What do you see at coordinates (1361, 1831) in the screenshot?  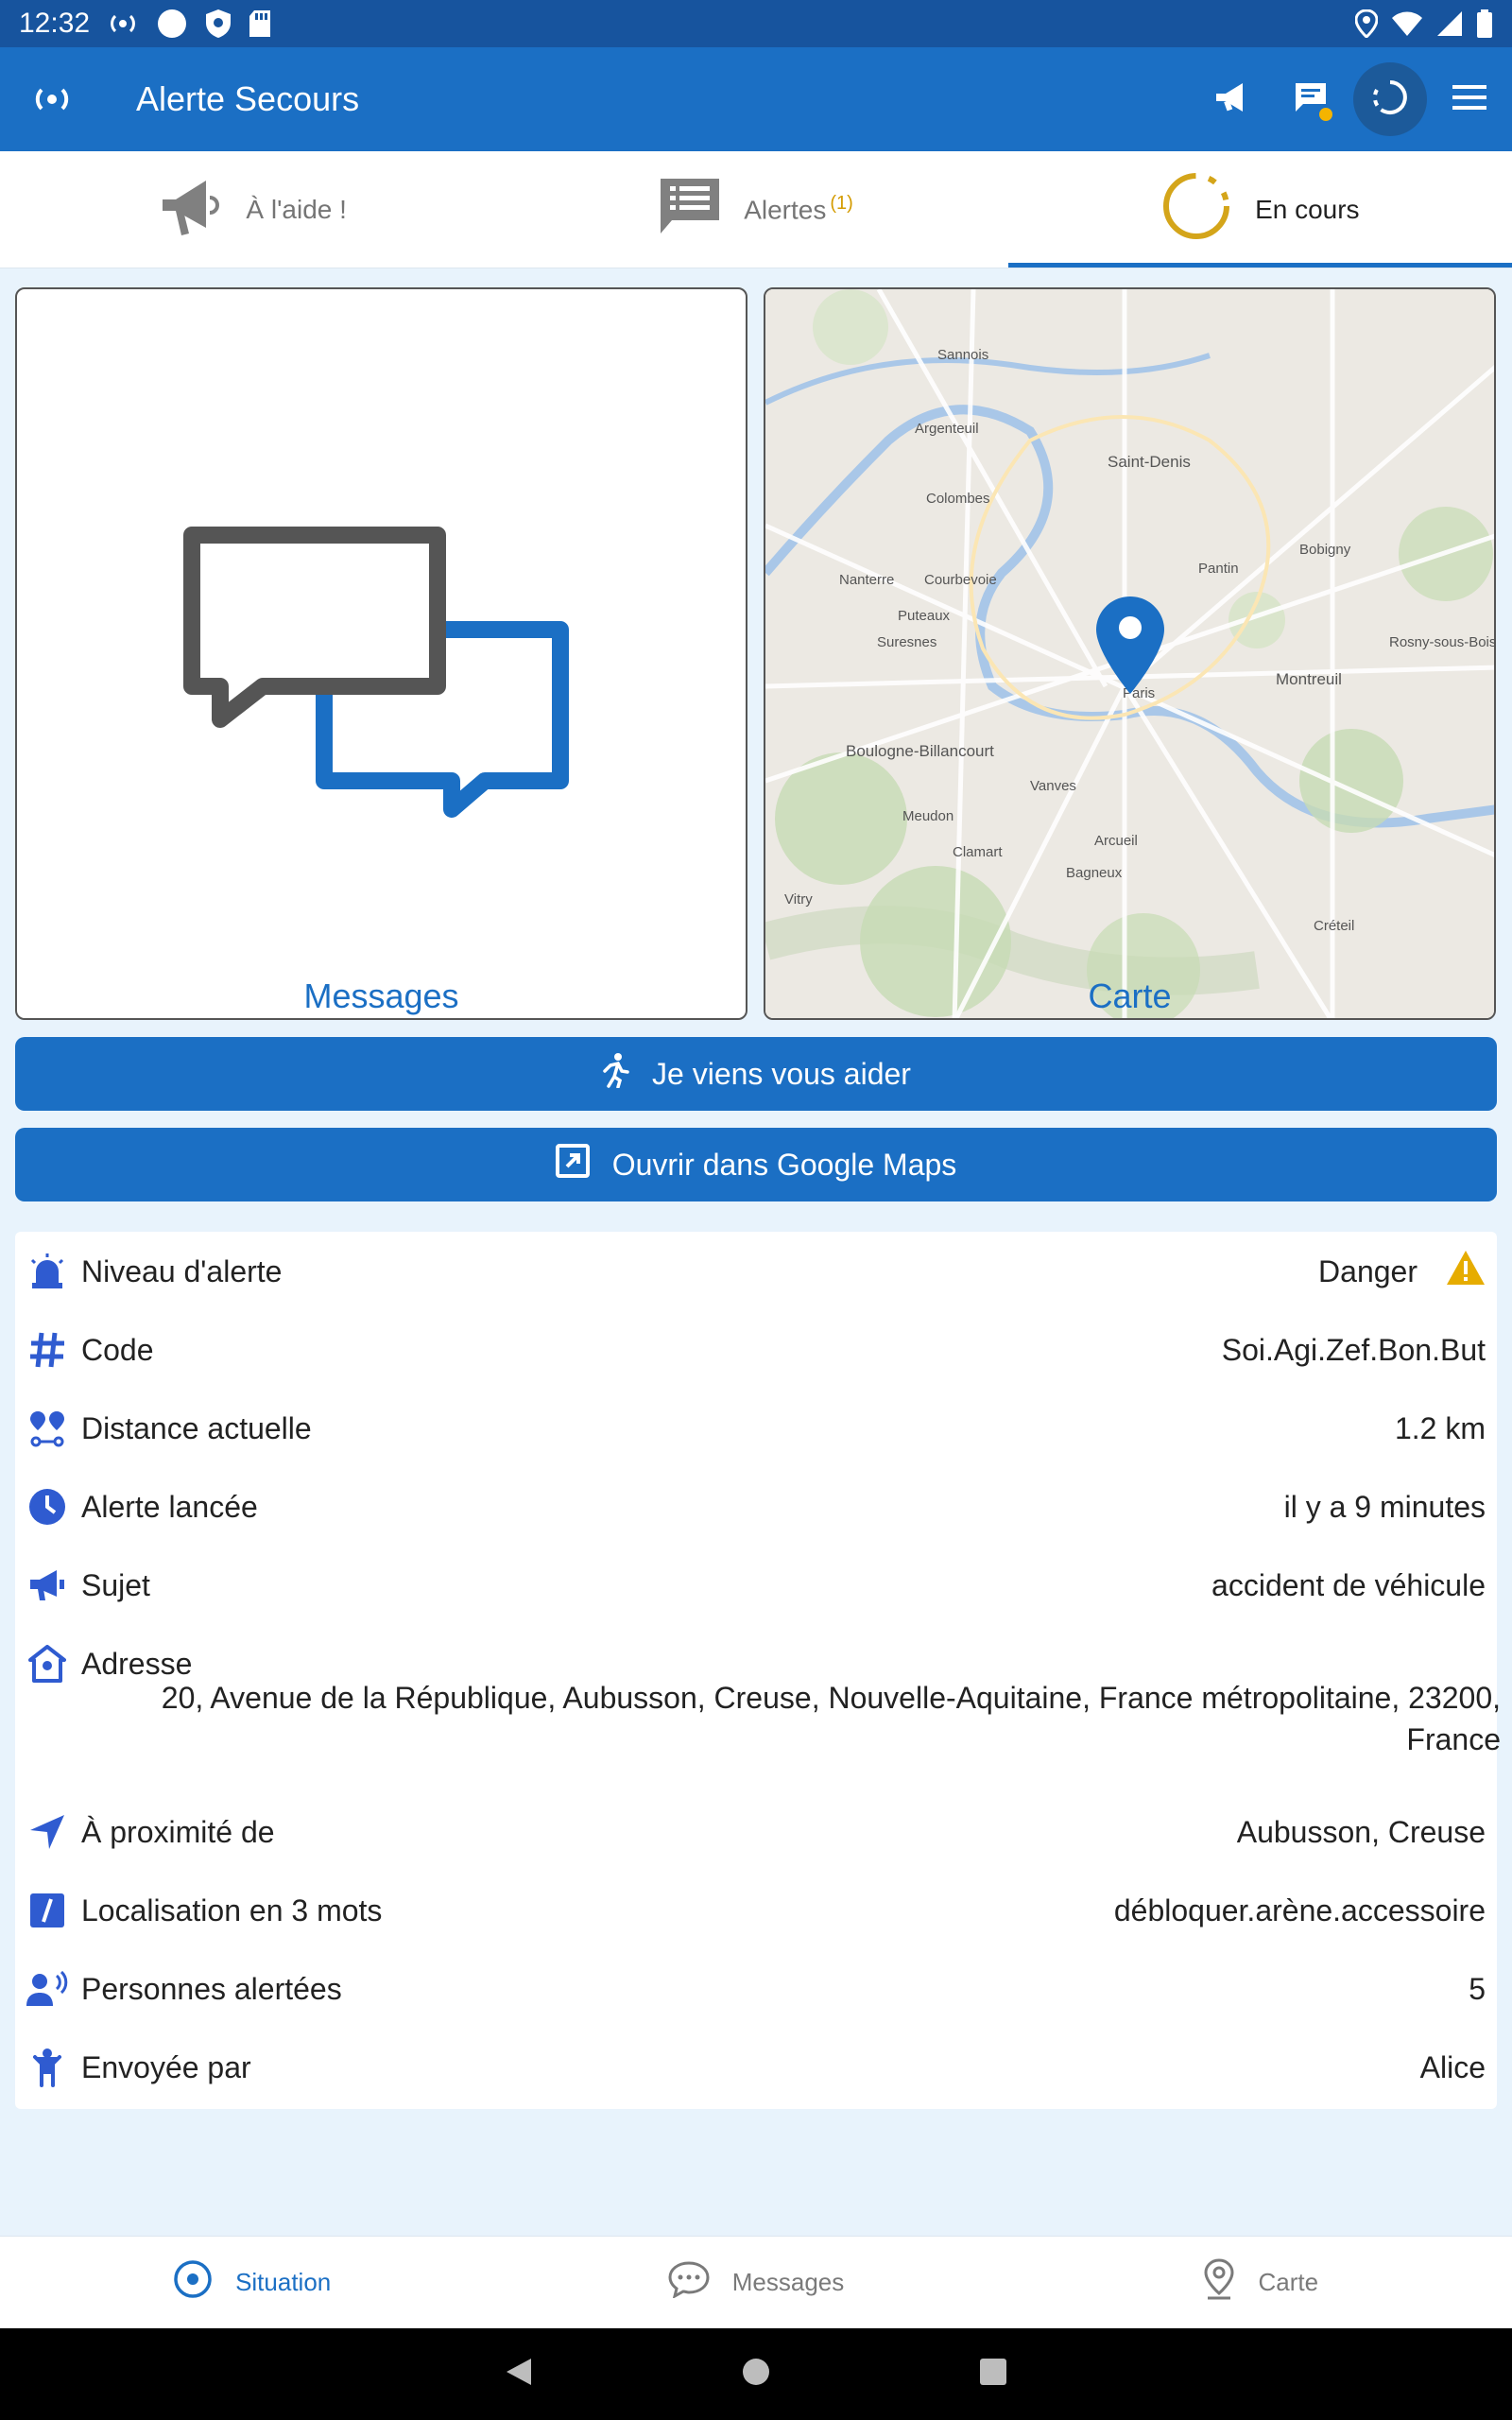 I see `value: Aubusson, Creuse` at bounding box center [1361, 1831].